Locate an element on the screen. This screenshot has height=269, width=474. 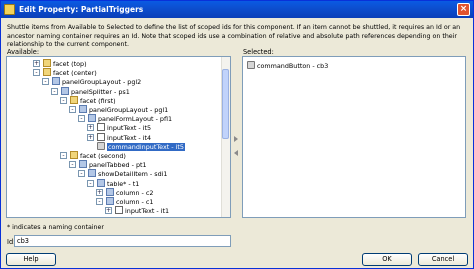
tree-node-label: column - c2 is located at coordinates (135, 192).